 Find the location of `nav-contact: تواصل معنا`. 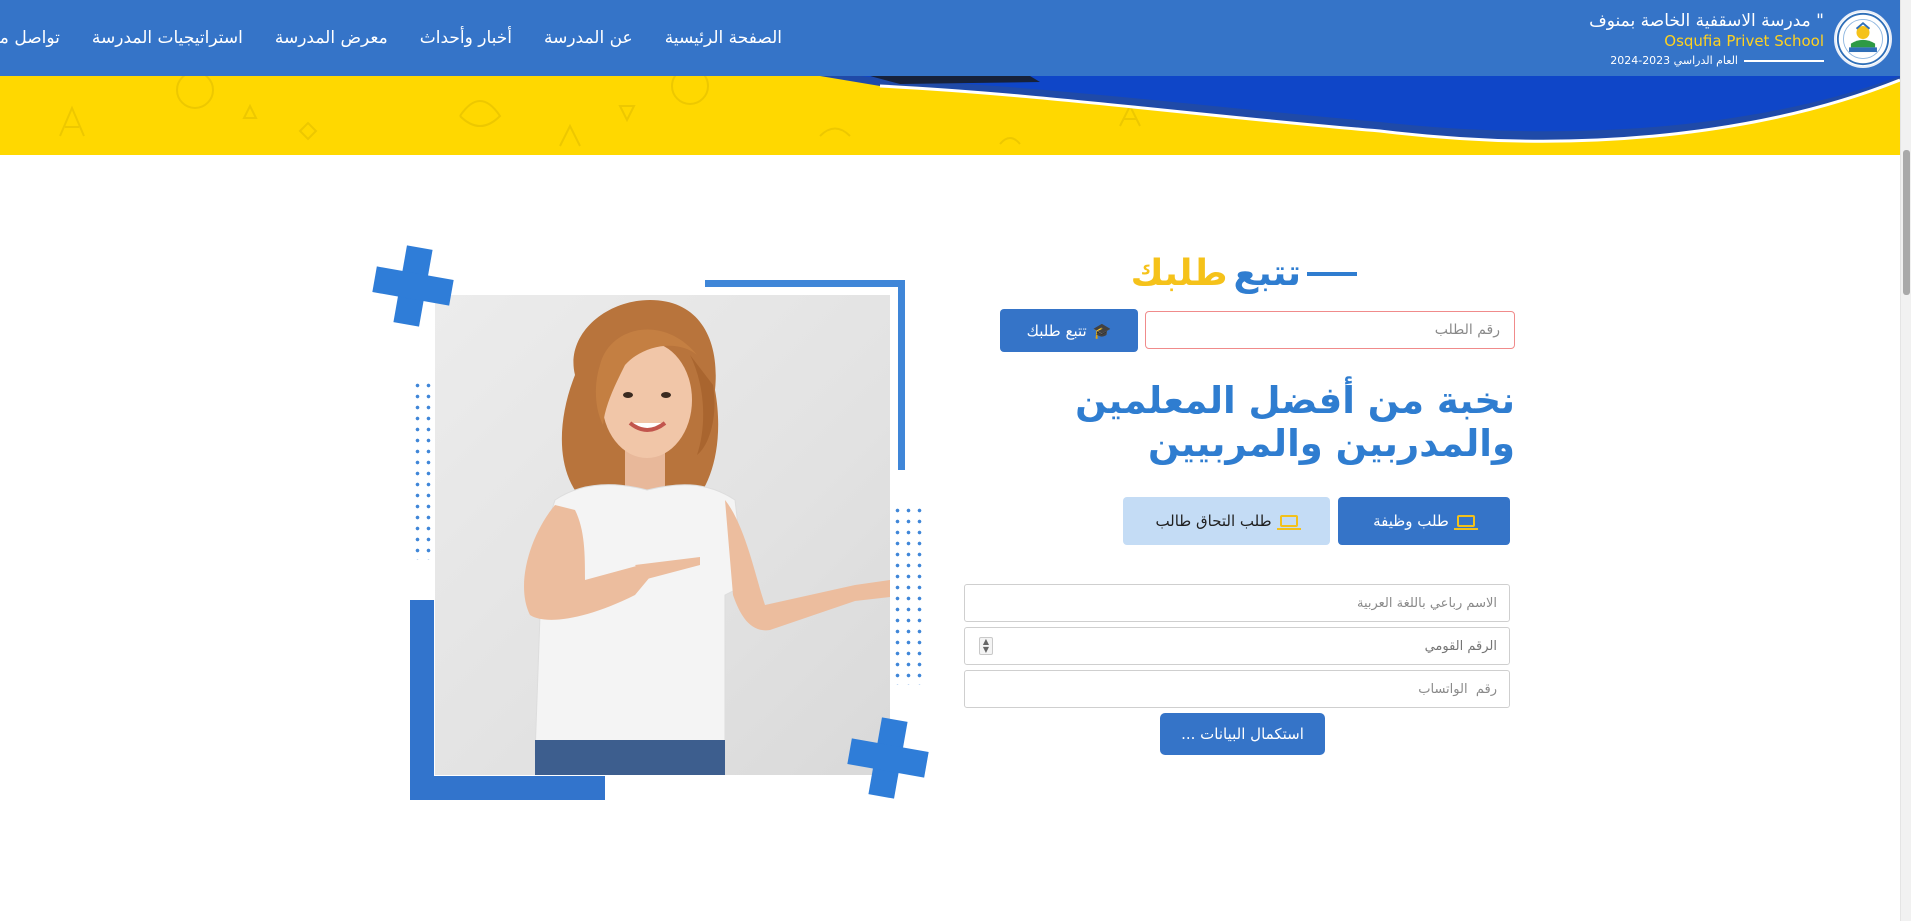

nav-contact: تواصل معنا is located at coordinates (30, 38).